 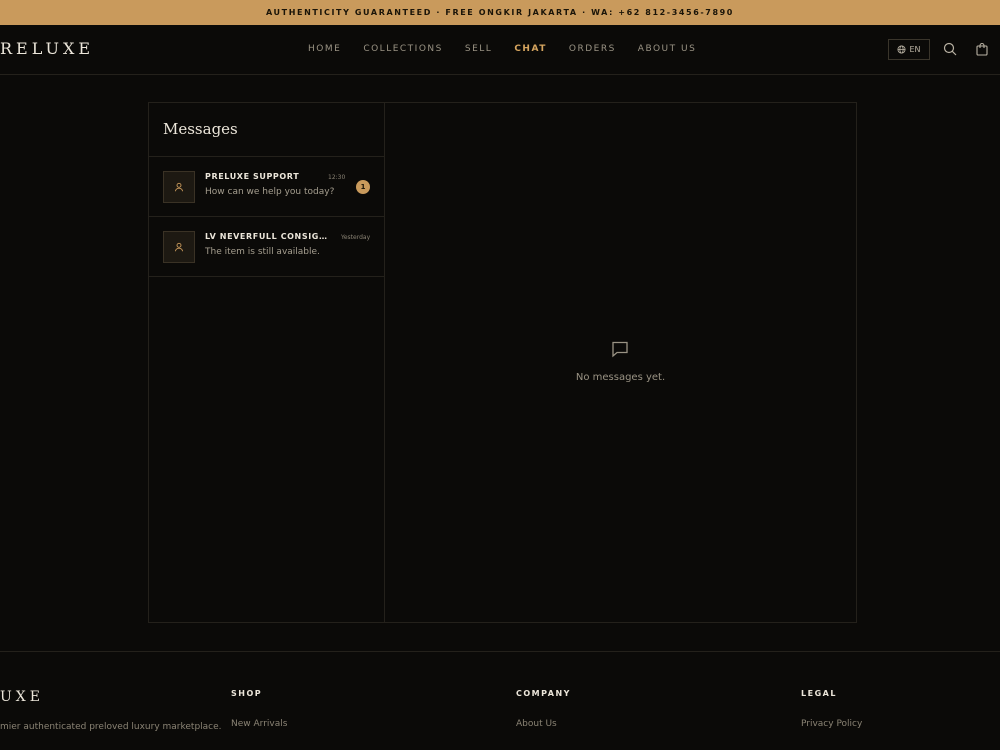 I want to click on brand-logo: RELUXE, so click(x=47, y=48).